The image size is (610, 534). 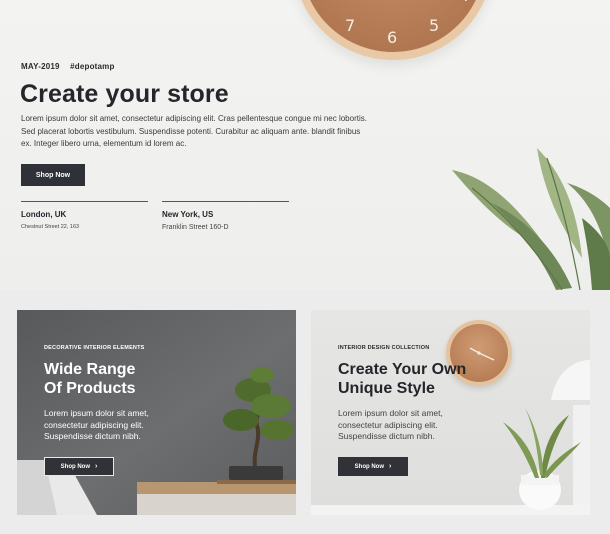 What do you see at coordinates (124, 94) in the screenshot?
I see `hero-title: Create your store` at bounding box center [124, 94].